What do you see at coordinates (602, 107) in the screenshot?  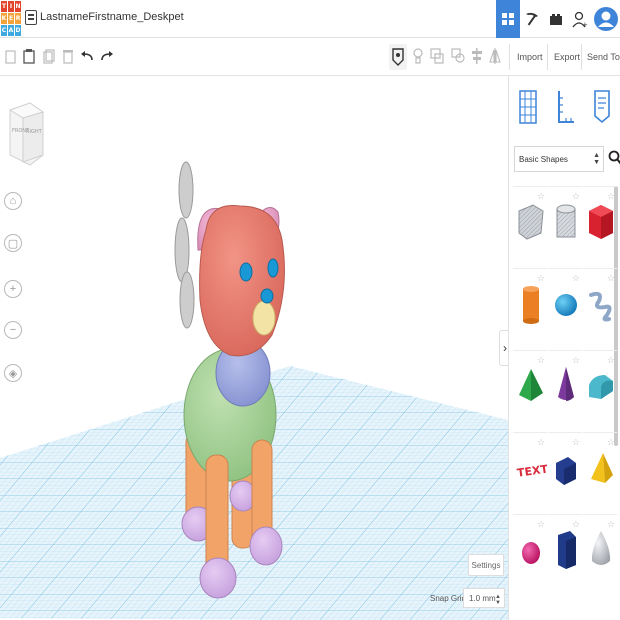 I see `notes-icon` at bounding box center [602, 107].